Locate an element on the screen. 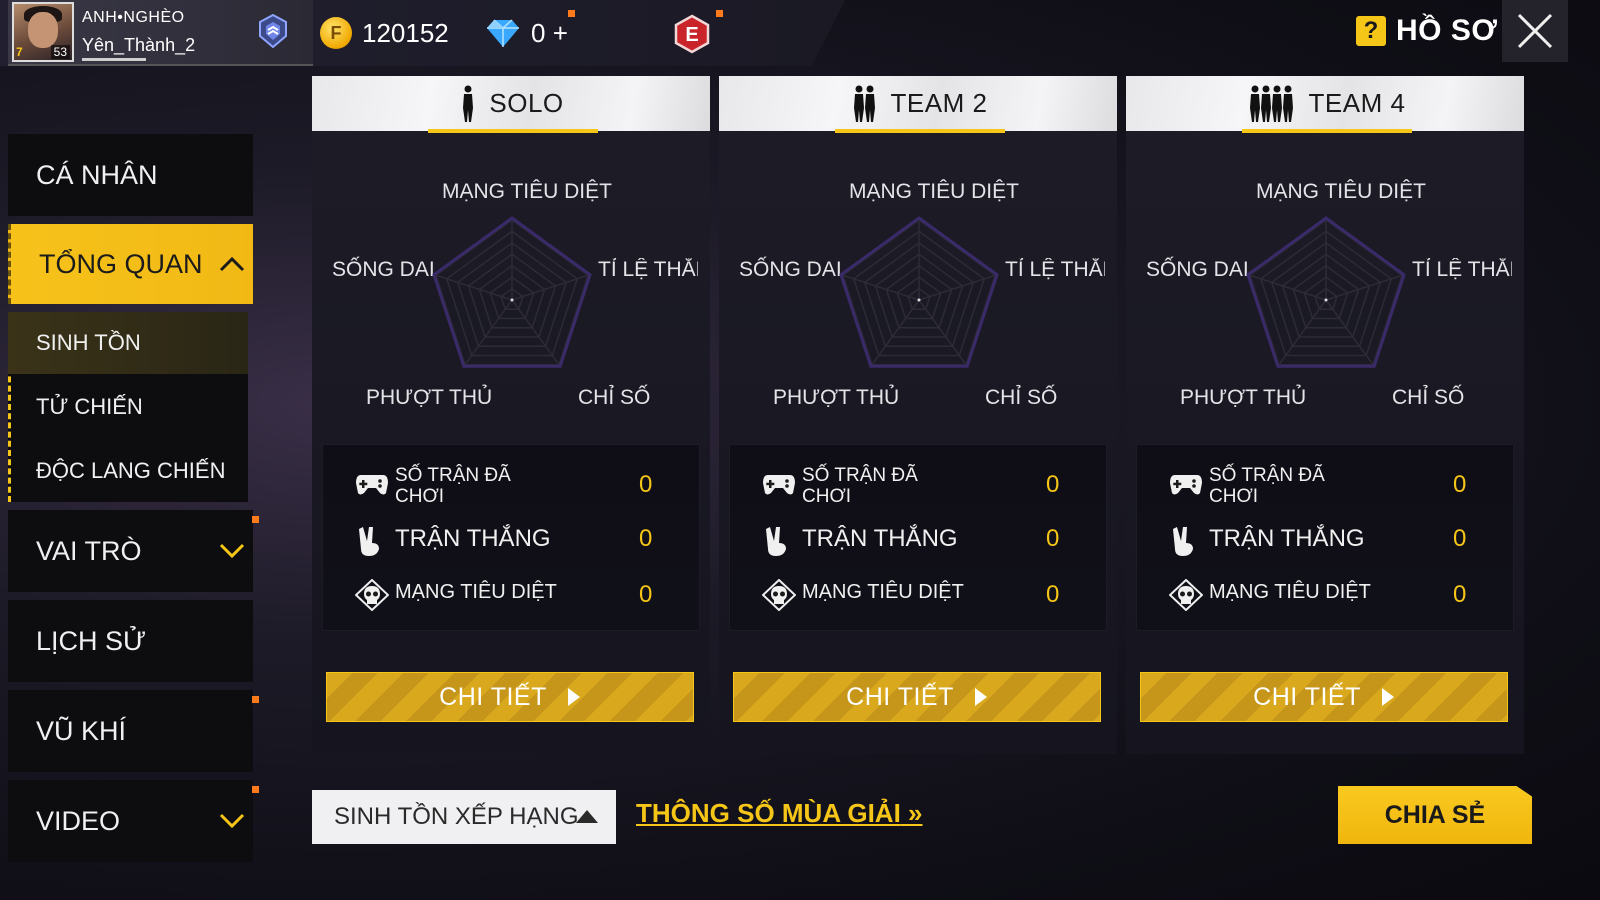 The image size is (1600, 900). mode-title: SOLO is located at coordinates (526, 103).